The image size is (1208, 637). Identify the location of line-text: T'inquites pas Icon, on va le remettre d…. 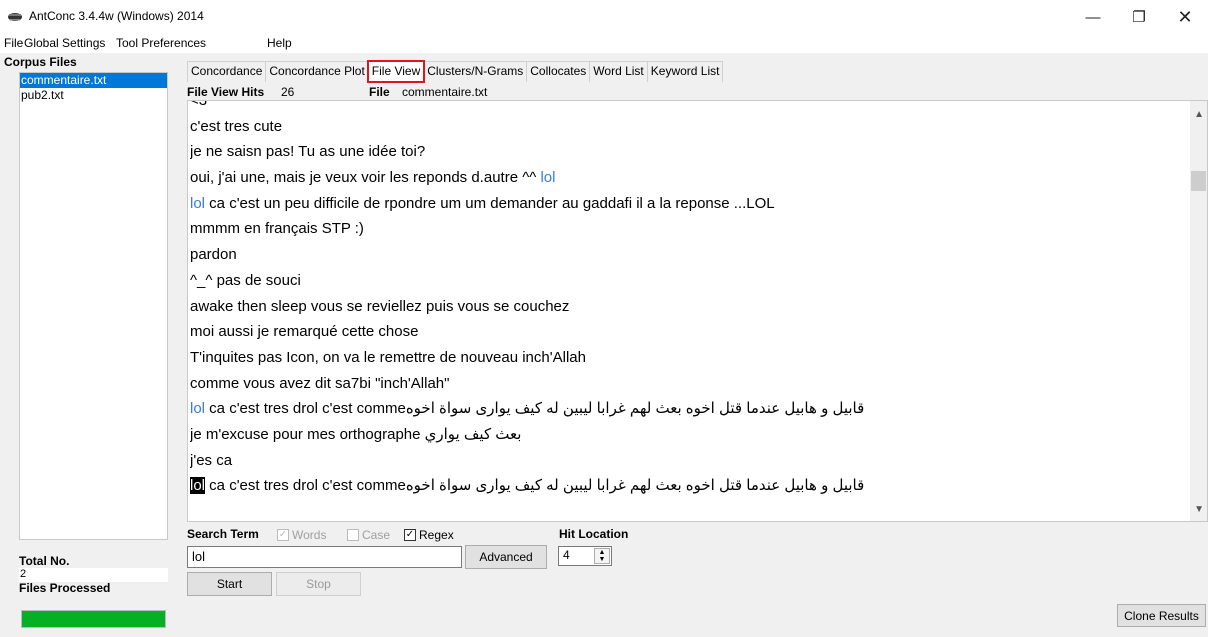
(388, 357).